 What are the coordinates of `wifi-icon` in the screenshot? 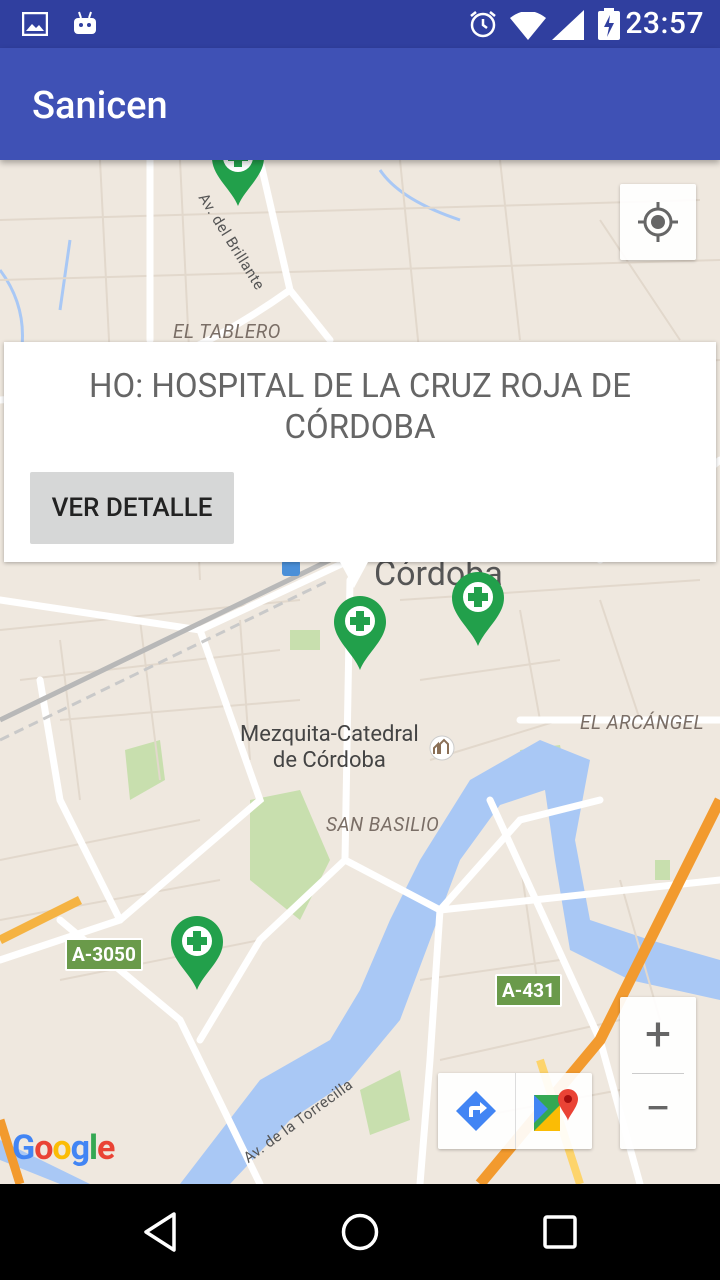 It's located at (528, 27).